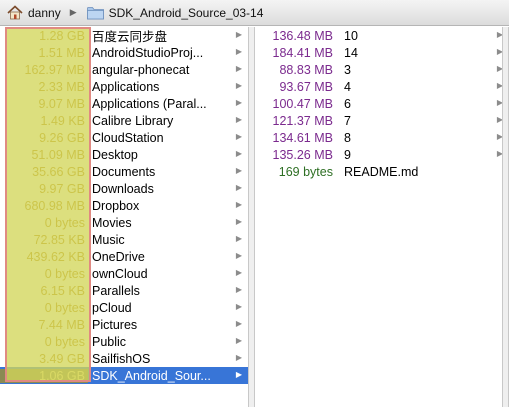 The width and height of the screenshot is (509, 407). I want to click on folder-row: 51.09 MB Desktop ▶, so click(124, 154).